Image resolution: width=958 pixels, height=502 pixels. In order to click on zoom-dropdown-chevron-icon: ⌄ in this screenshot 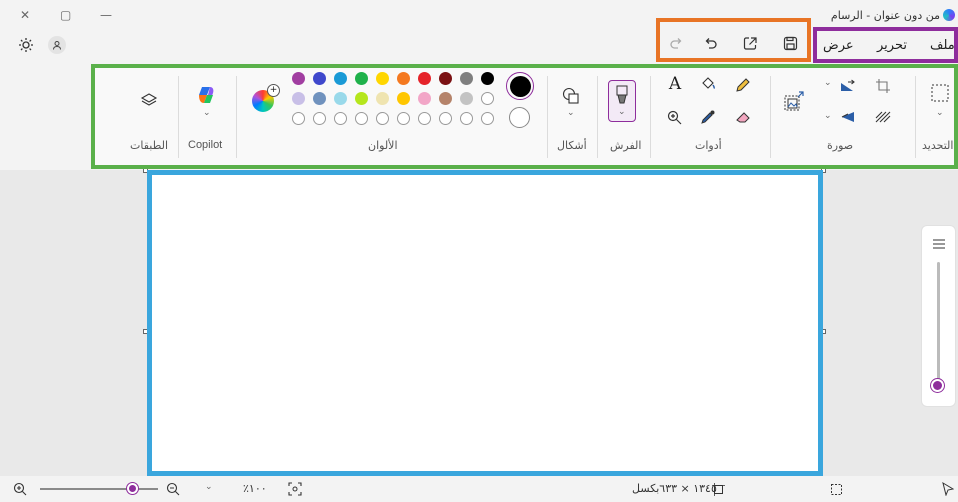, I will do `click(209, 487)`.